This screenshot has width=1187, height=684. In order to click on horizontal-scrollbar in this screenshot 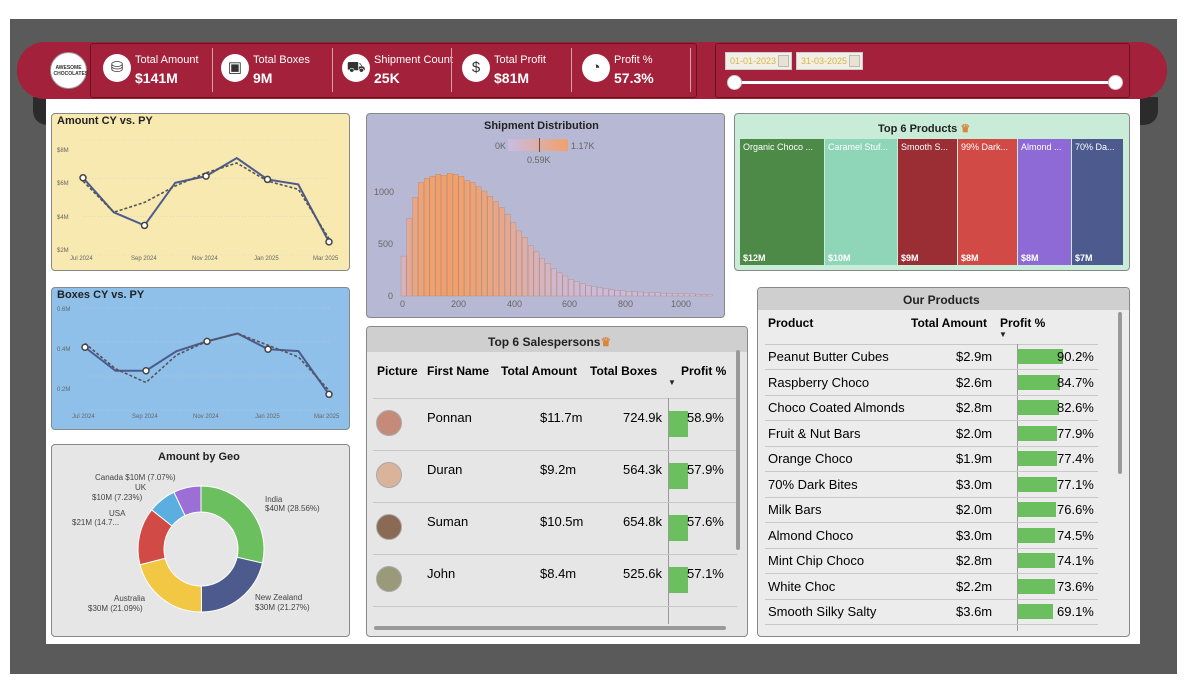, I will do `click(550, 628)`.